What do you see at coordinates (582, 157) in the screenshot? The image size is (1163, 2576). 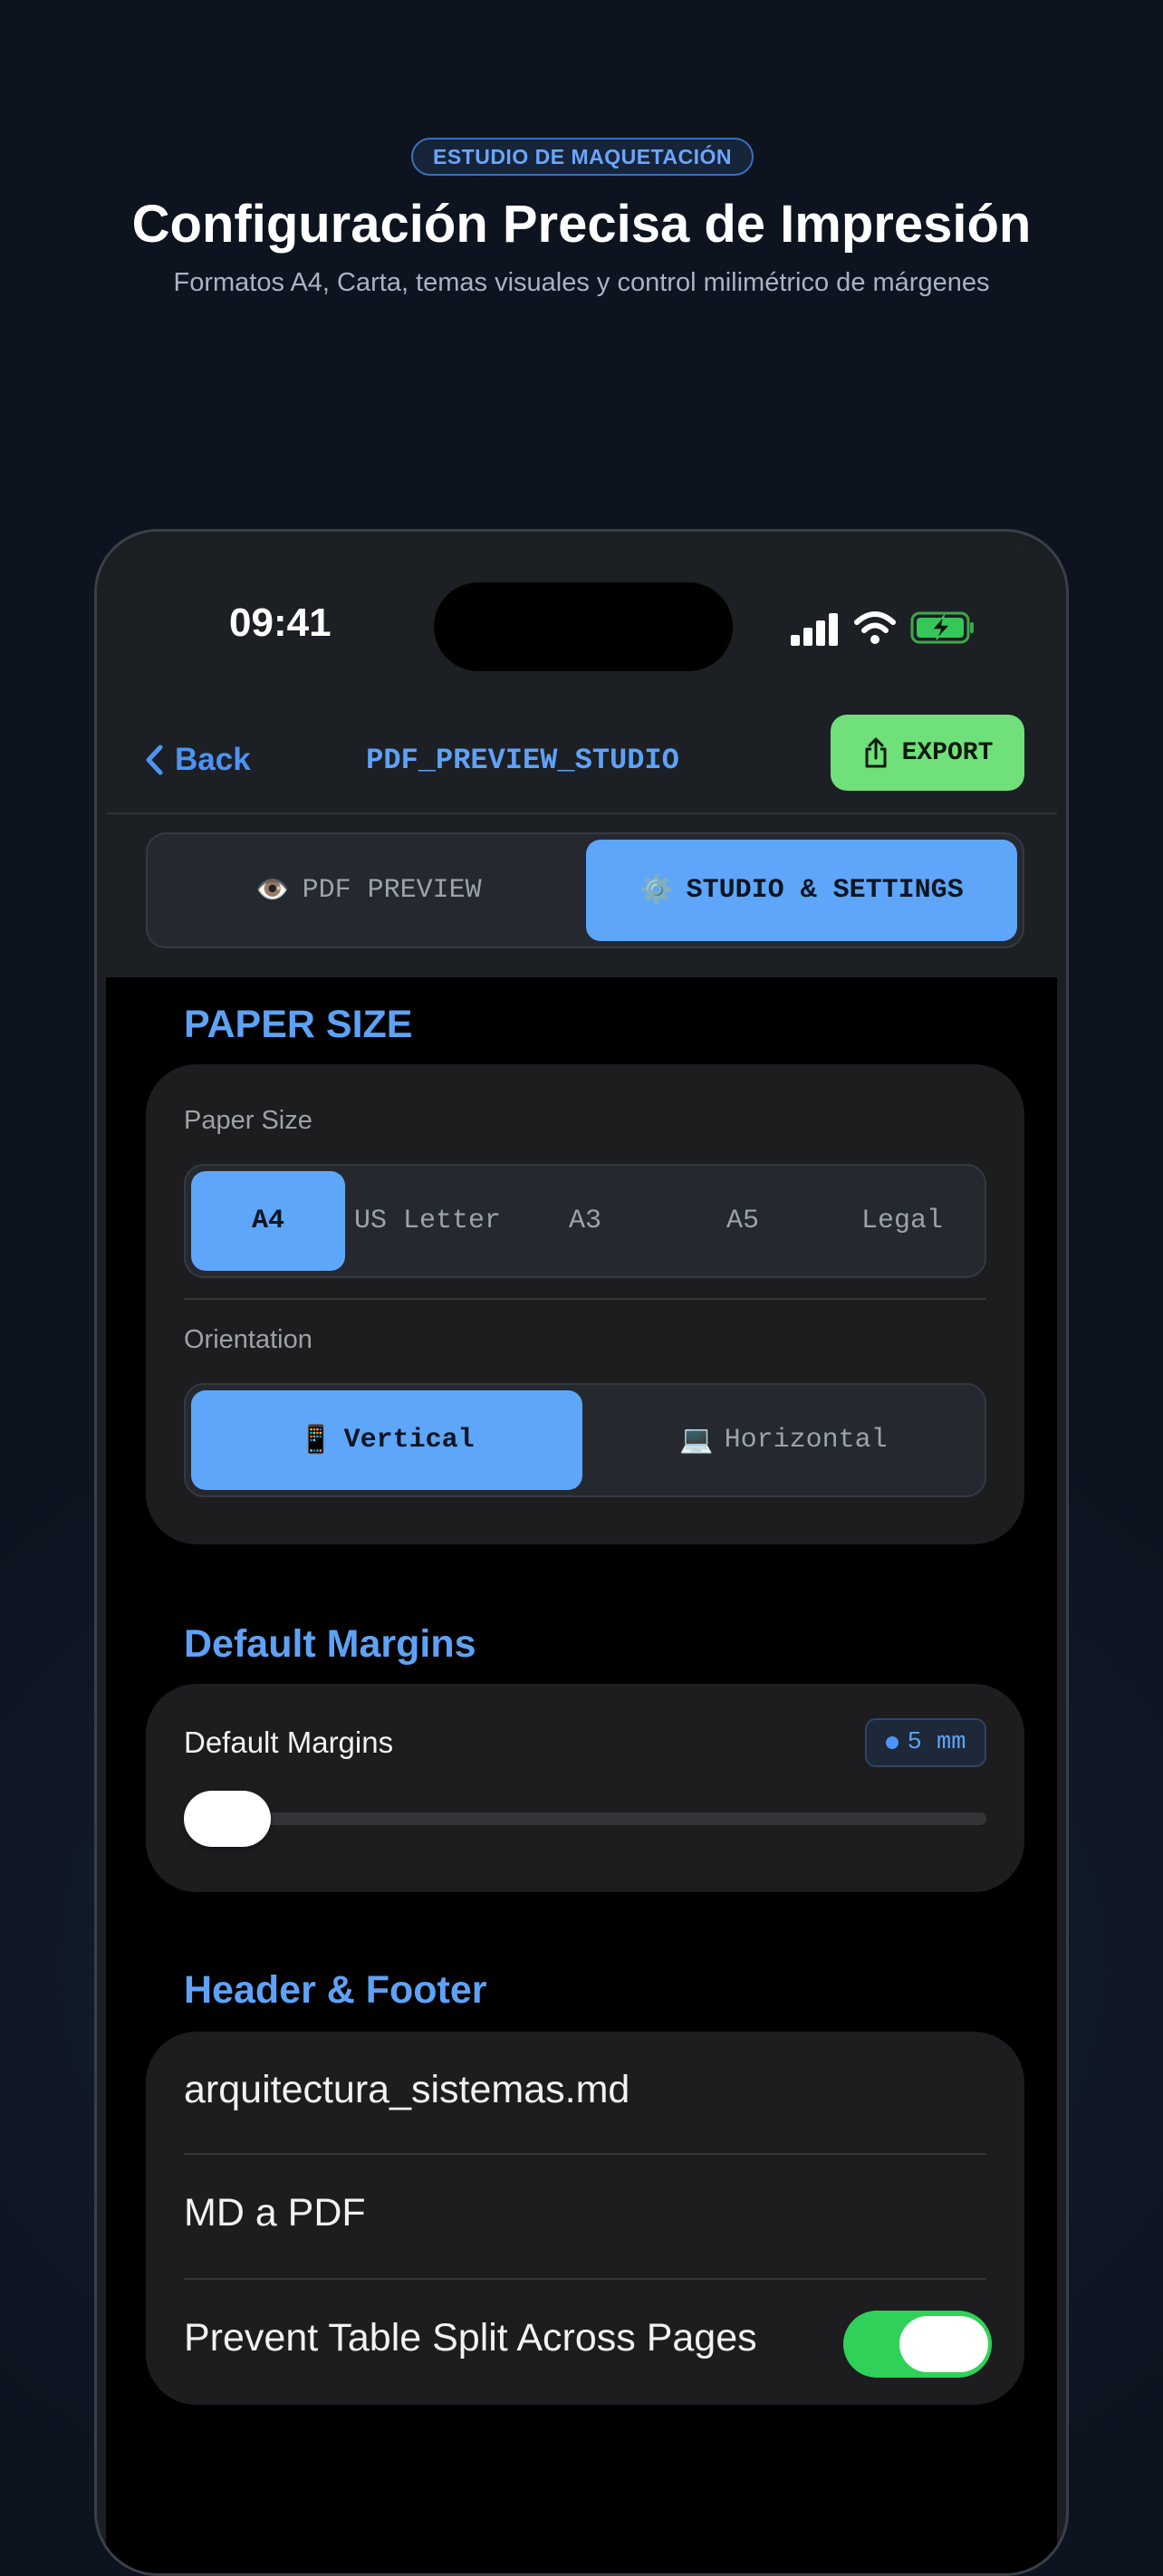 I see `hero-badge: ESTUDIO DE MAQUETACIÓN` at bounding box center [582, 157].